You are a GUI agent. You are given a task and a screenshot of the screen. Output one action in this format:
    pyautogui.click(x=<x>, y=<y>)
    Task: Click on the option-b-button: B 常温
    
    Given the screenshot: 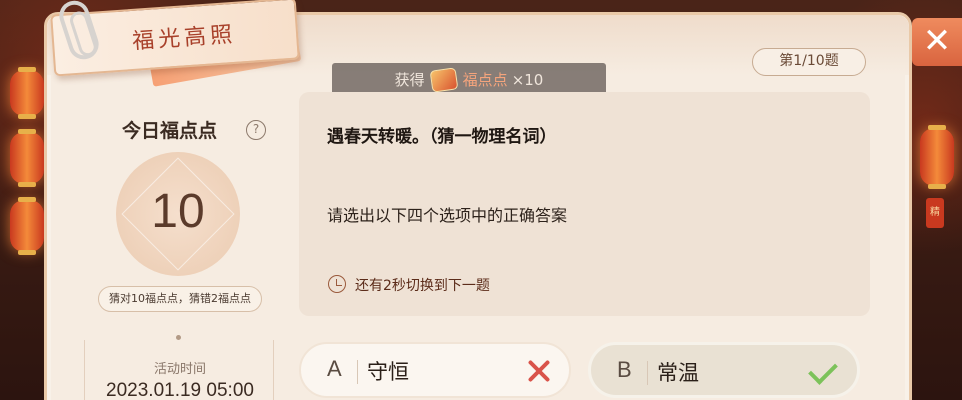 What is the action you would take?
    pyautogui.click(x=724, y=370)
    